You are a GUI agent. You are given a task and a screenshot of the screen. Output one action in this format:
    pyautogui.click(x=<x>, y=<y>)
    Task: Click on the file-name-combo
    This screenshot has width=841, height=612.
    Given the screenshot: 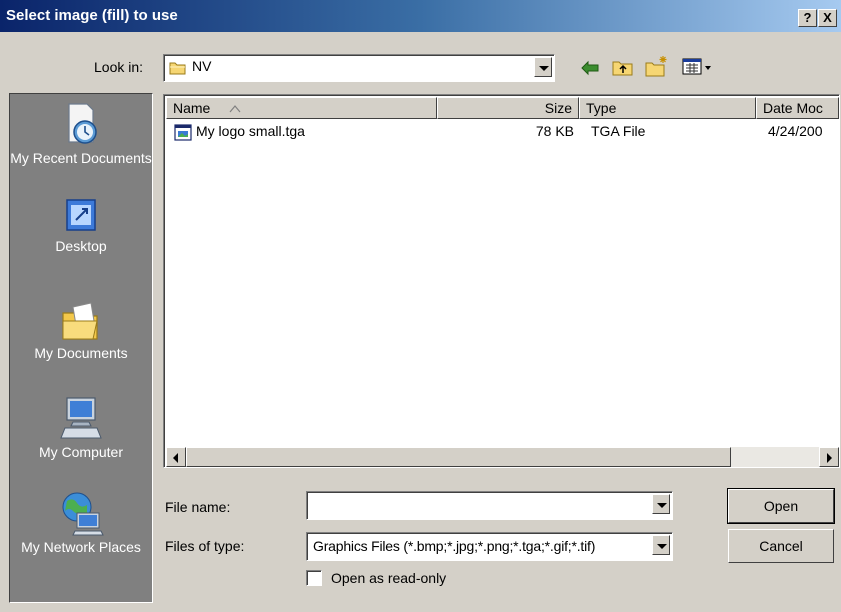 What is the action you would take?
    pyautogui.click(x=489, y=505)
    